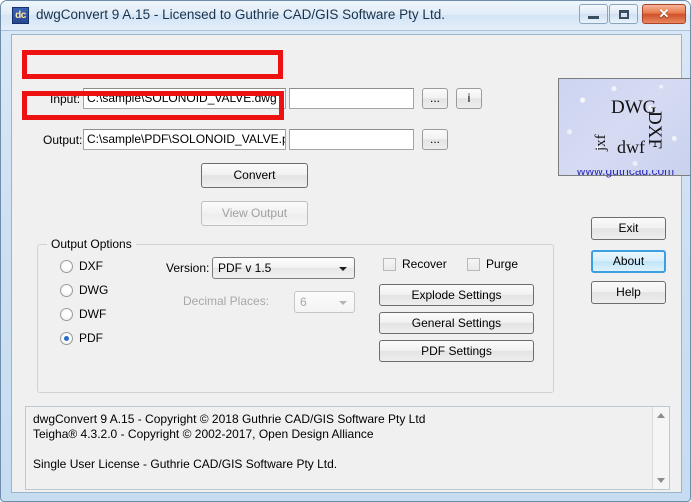 The height and width of the screenshot is (502, 691). What do you see at coordinates (628, 292) in the screenshot?
I see `help-button: Help` at bounding box center [628, 292].